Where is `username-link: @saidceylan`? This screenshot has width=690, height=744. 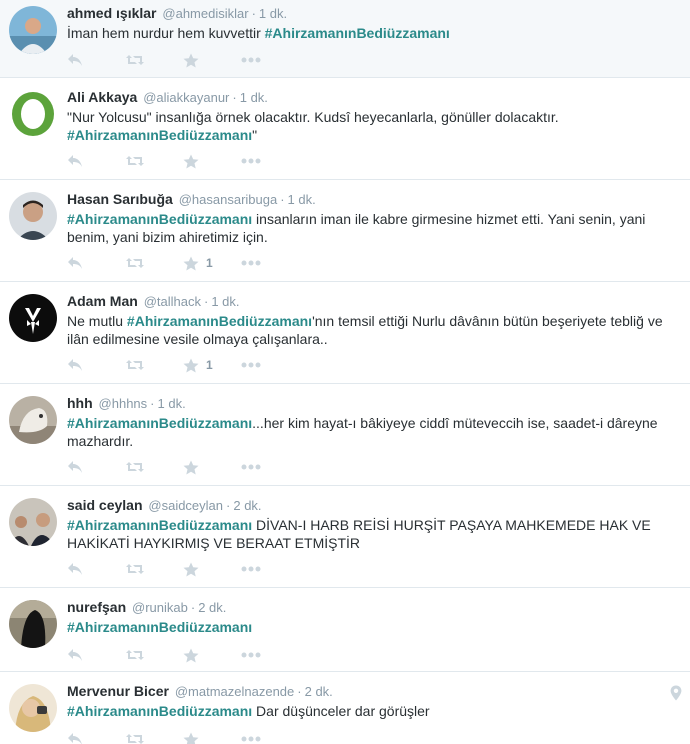
username-link: @saidceylan is located at coordinates (185, 505).